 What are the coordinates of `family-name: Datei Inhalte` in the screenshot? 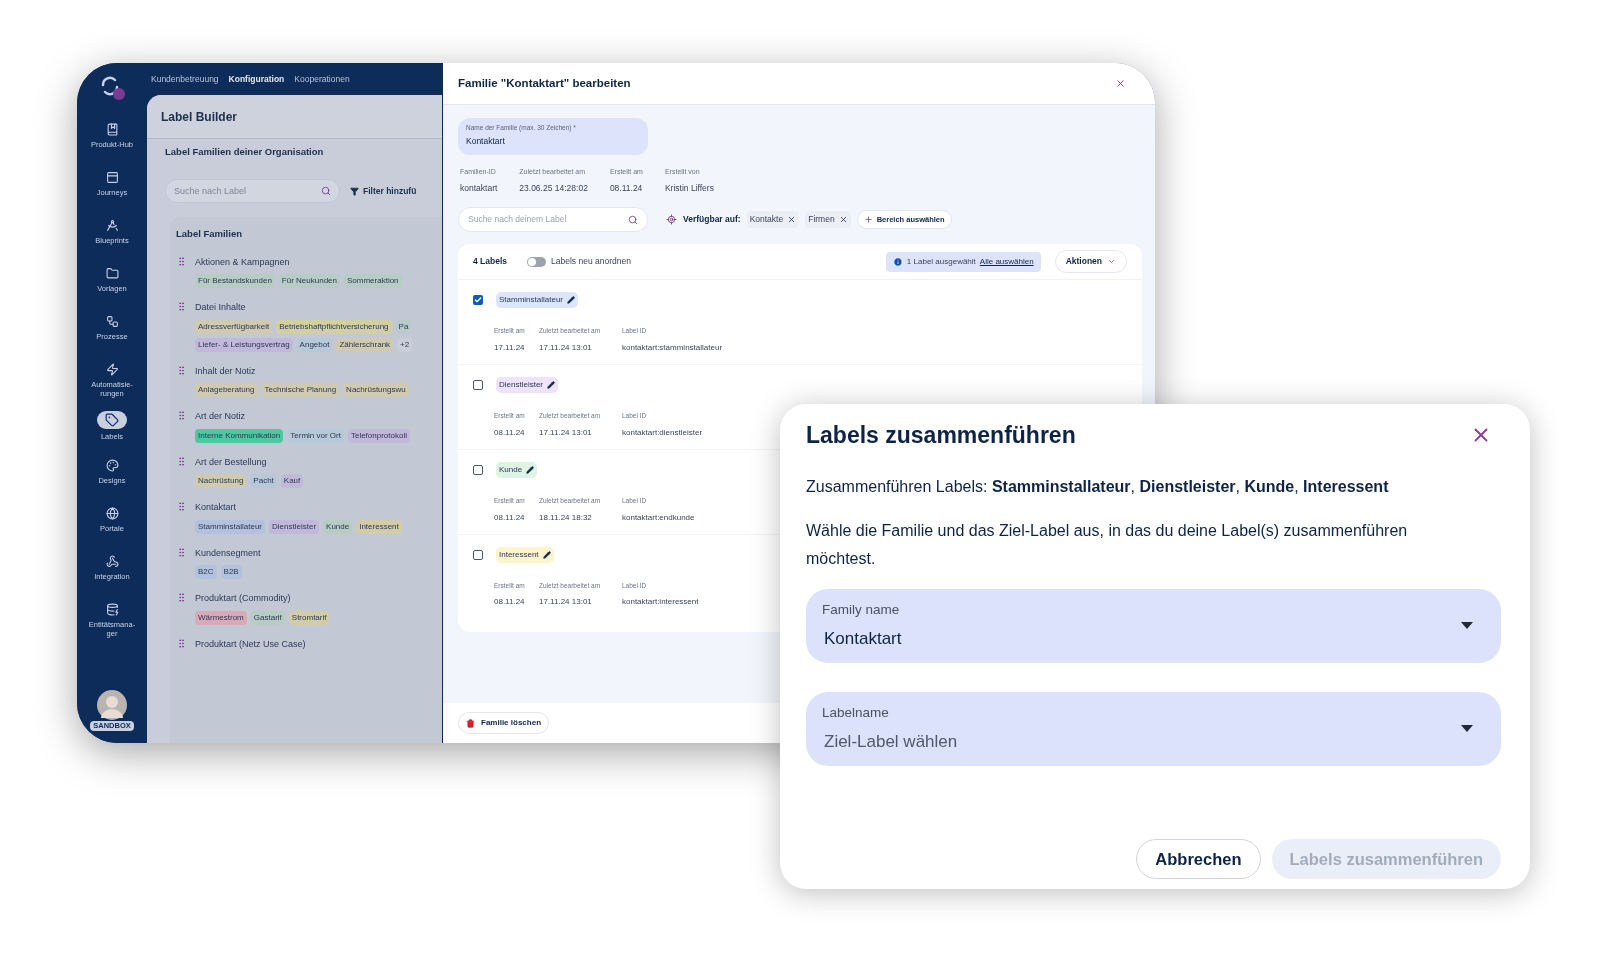 It's located at (221, 307).